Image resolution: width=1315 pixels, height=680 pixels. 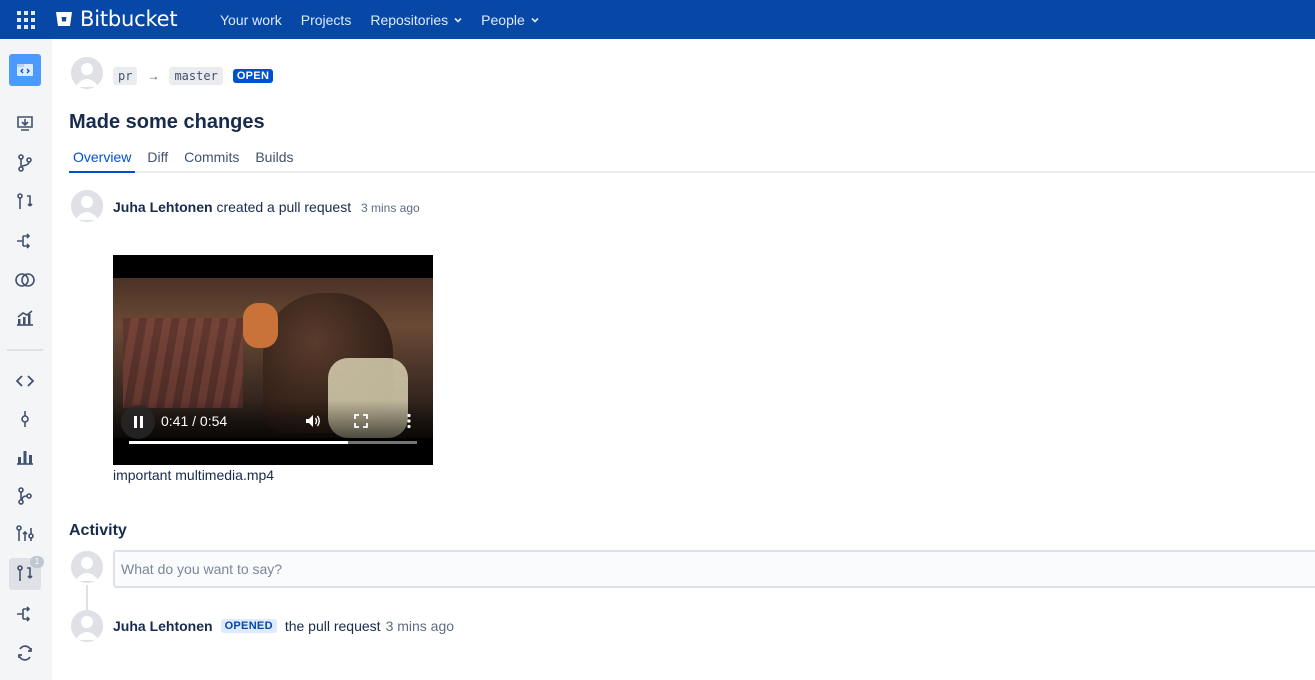 I want to click on opened-action: the pull request, so click(x=332, y=626).